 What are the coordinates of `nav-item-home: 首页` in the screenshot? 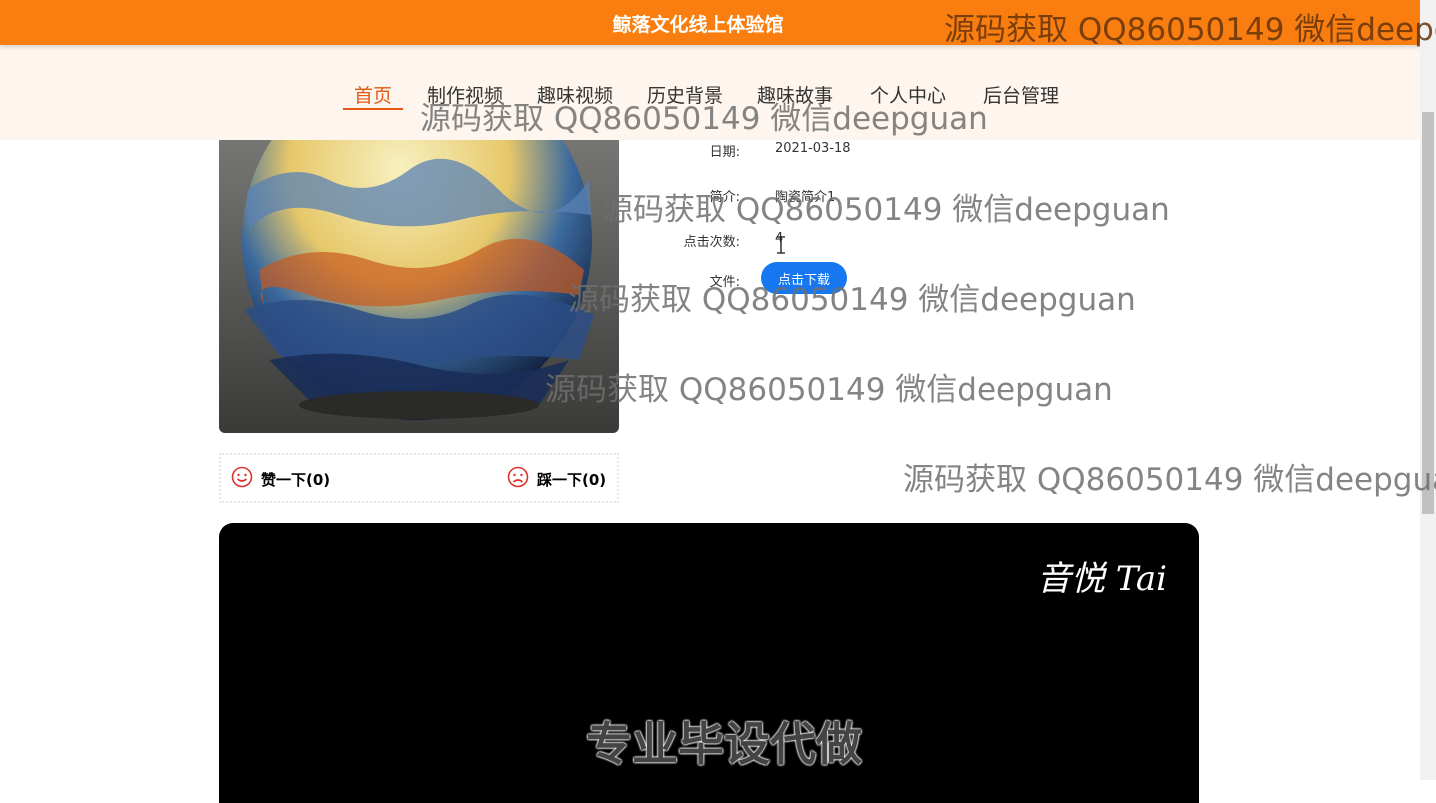 It's located at (373, 94).